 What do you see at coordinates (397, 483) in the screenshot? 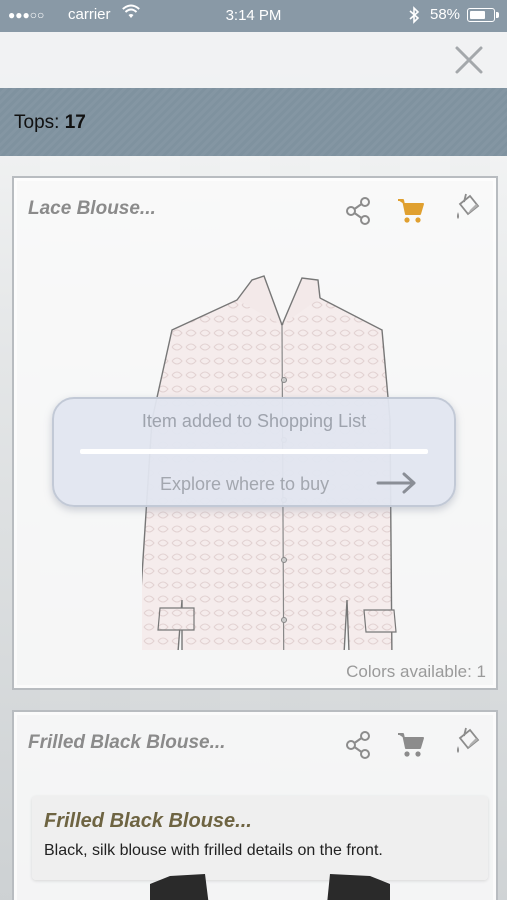
I see `arrow-right-icon` at bounding box center [397, 483].